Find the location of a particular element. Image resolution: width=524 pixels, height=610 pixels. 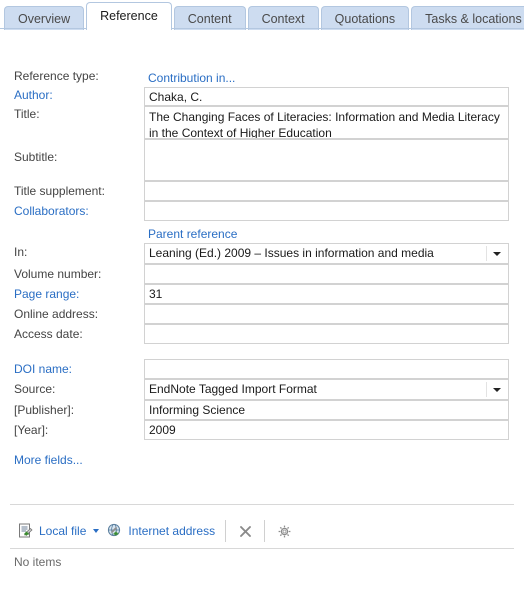

combo-source-value: EndNote Tagged Import Format is located at coordinates (233, 389).